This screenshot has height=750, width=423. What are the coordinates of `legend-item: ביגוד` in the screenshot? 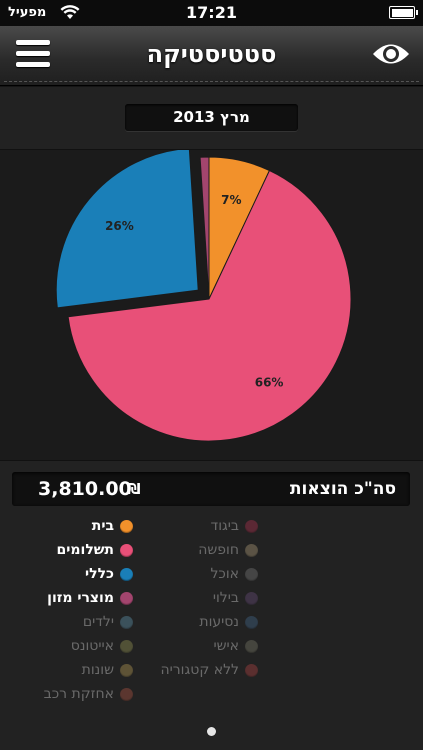 It's located at (188, 526).